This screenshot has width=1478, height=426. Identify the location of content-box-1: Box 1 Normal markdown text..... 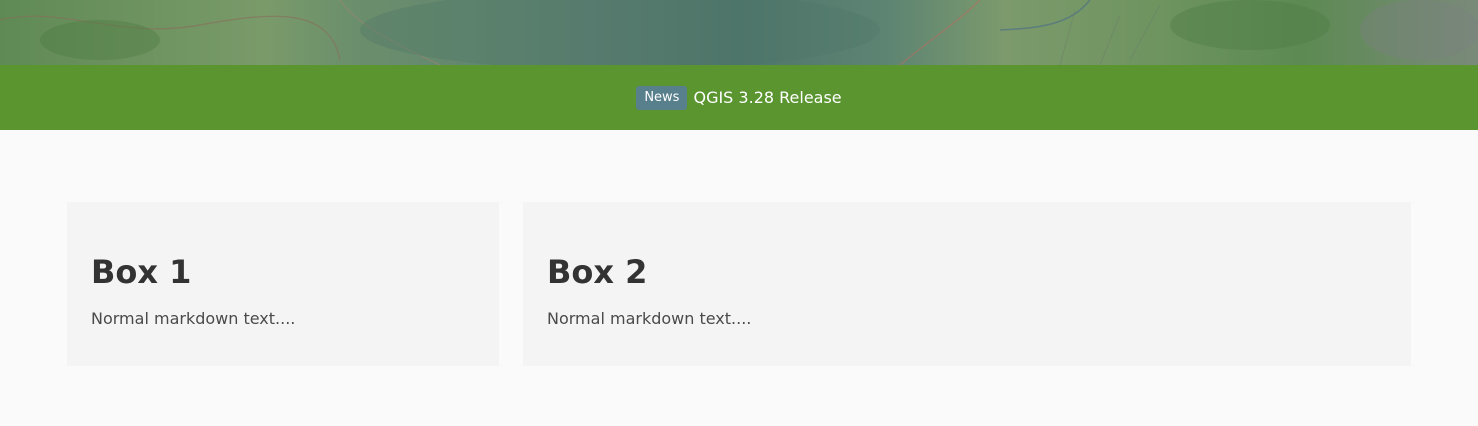
(283, 284).